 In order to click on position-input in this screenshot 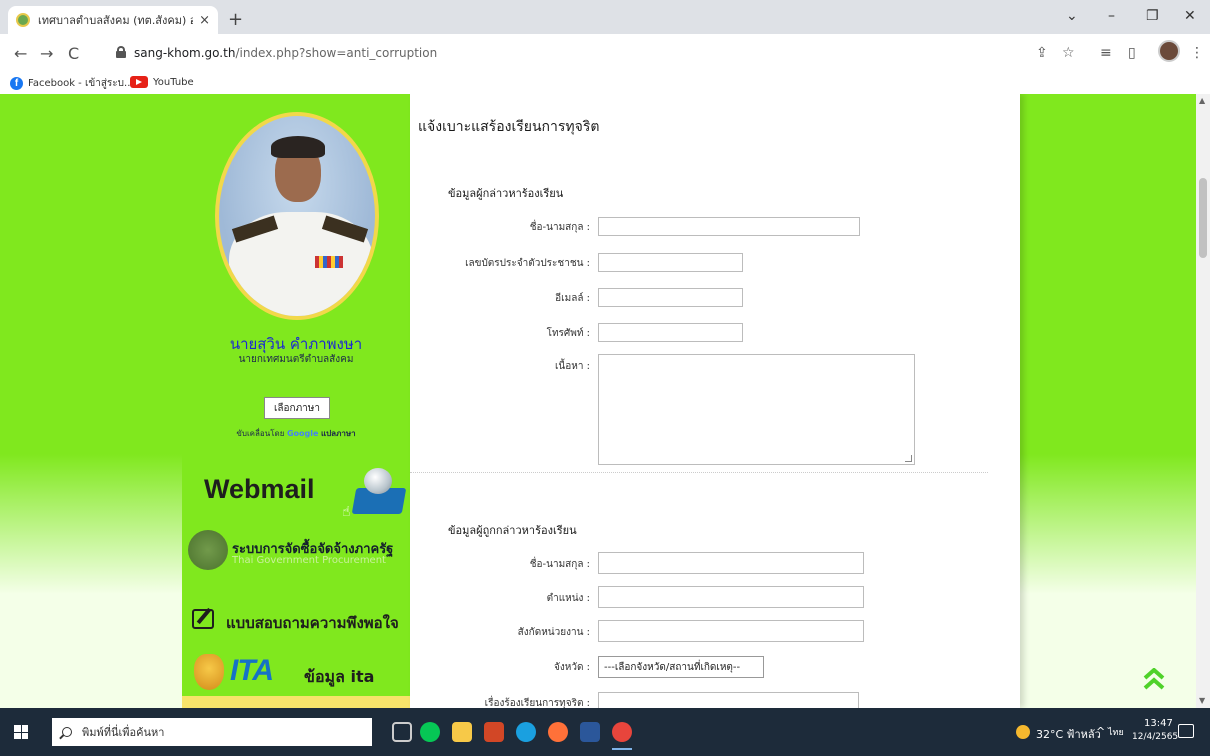, I will do `click(731, 597)`.